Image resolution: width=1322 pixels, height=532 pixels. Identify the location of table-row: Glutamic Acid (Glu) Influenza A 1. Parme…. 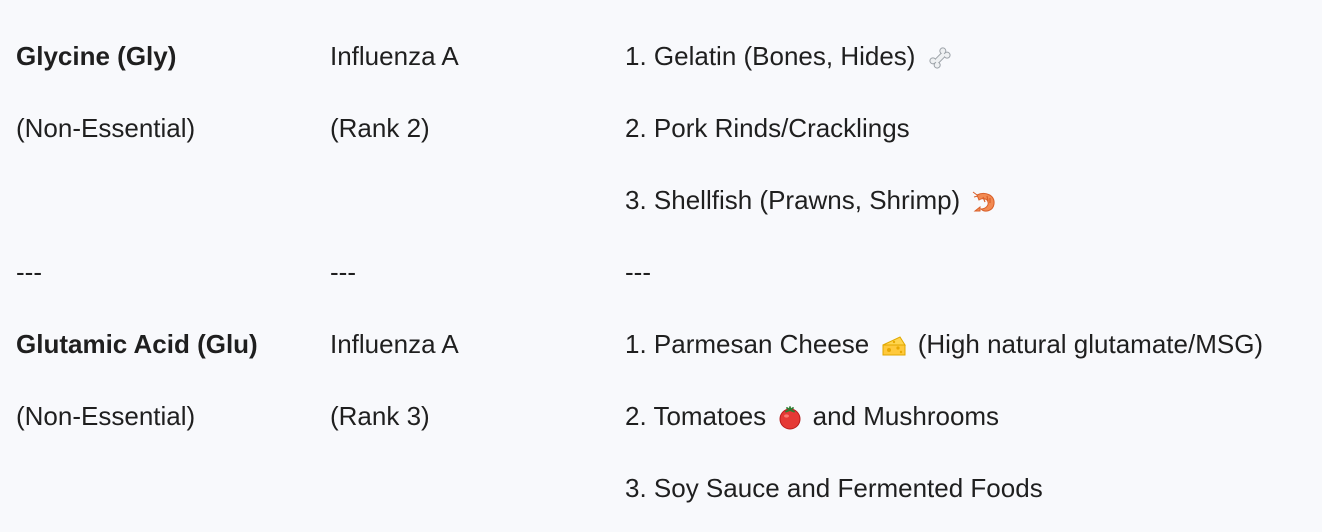
(661, 344).